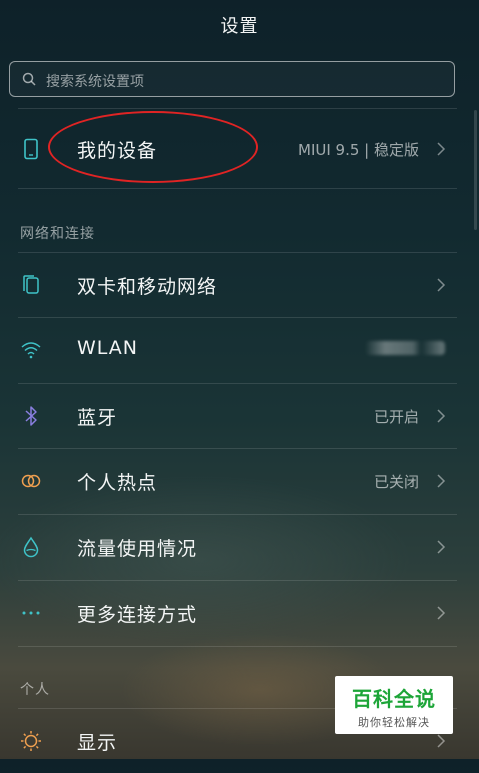  What do you see at coordinates (57, 234) in the screenshot?
I see `section-header-network: 网络和连接` at bounding box center [57, 234].